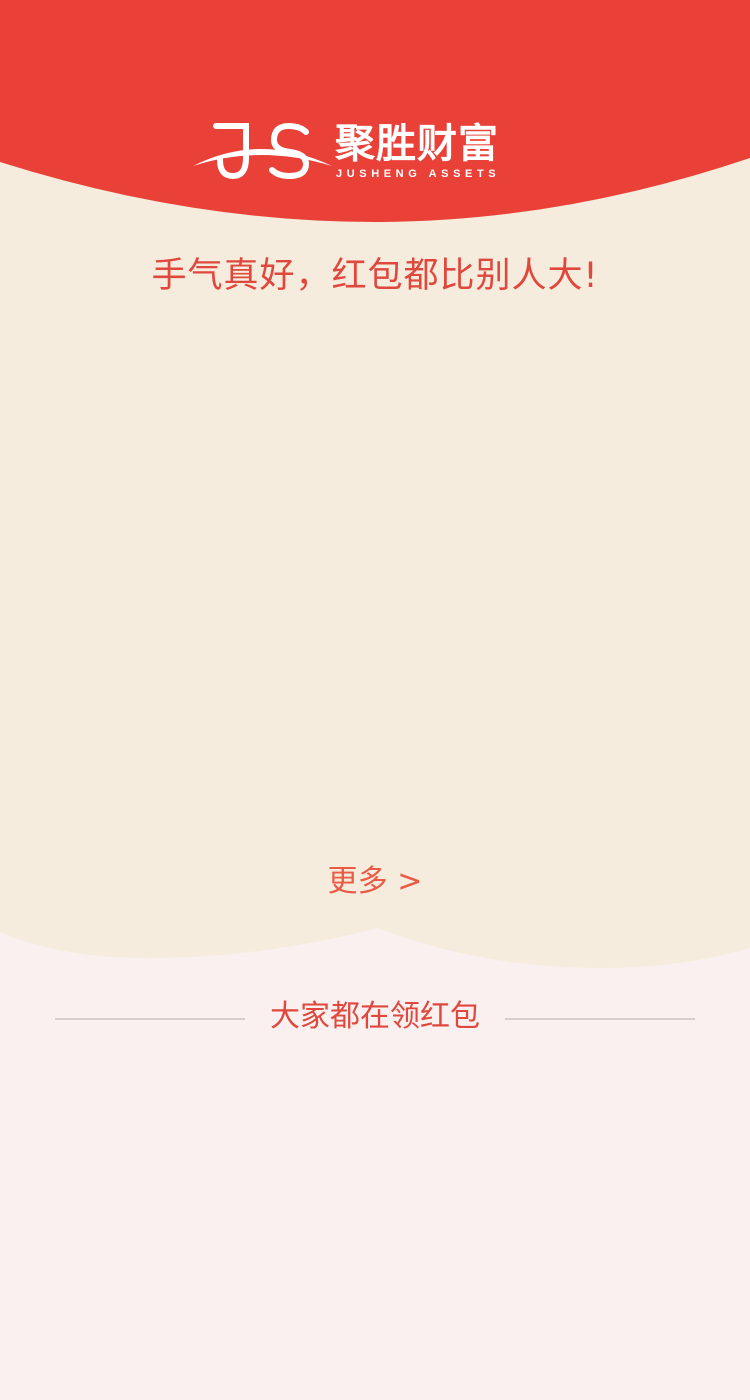 This screenshot has height=1400, width=750. Describe the element at coordinates (150, 1019) in the screenshot. I see `section-divider-left` at that location.